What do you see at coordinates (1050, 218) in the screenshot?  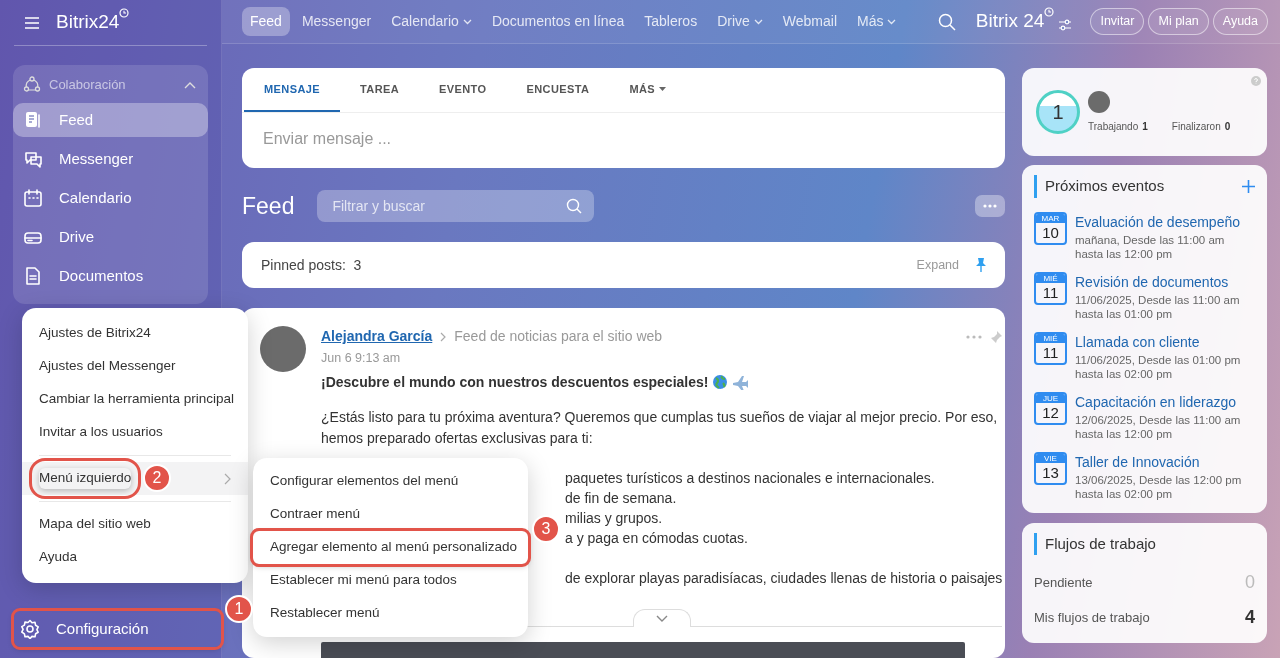 I see `month-label: MAR` at bounding box center [1050, 218].